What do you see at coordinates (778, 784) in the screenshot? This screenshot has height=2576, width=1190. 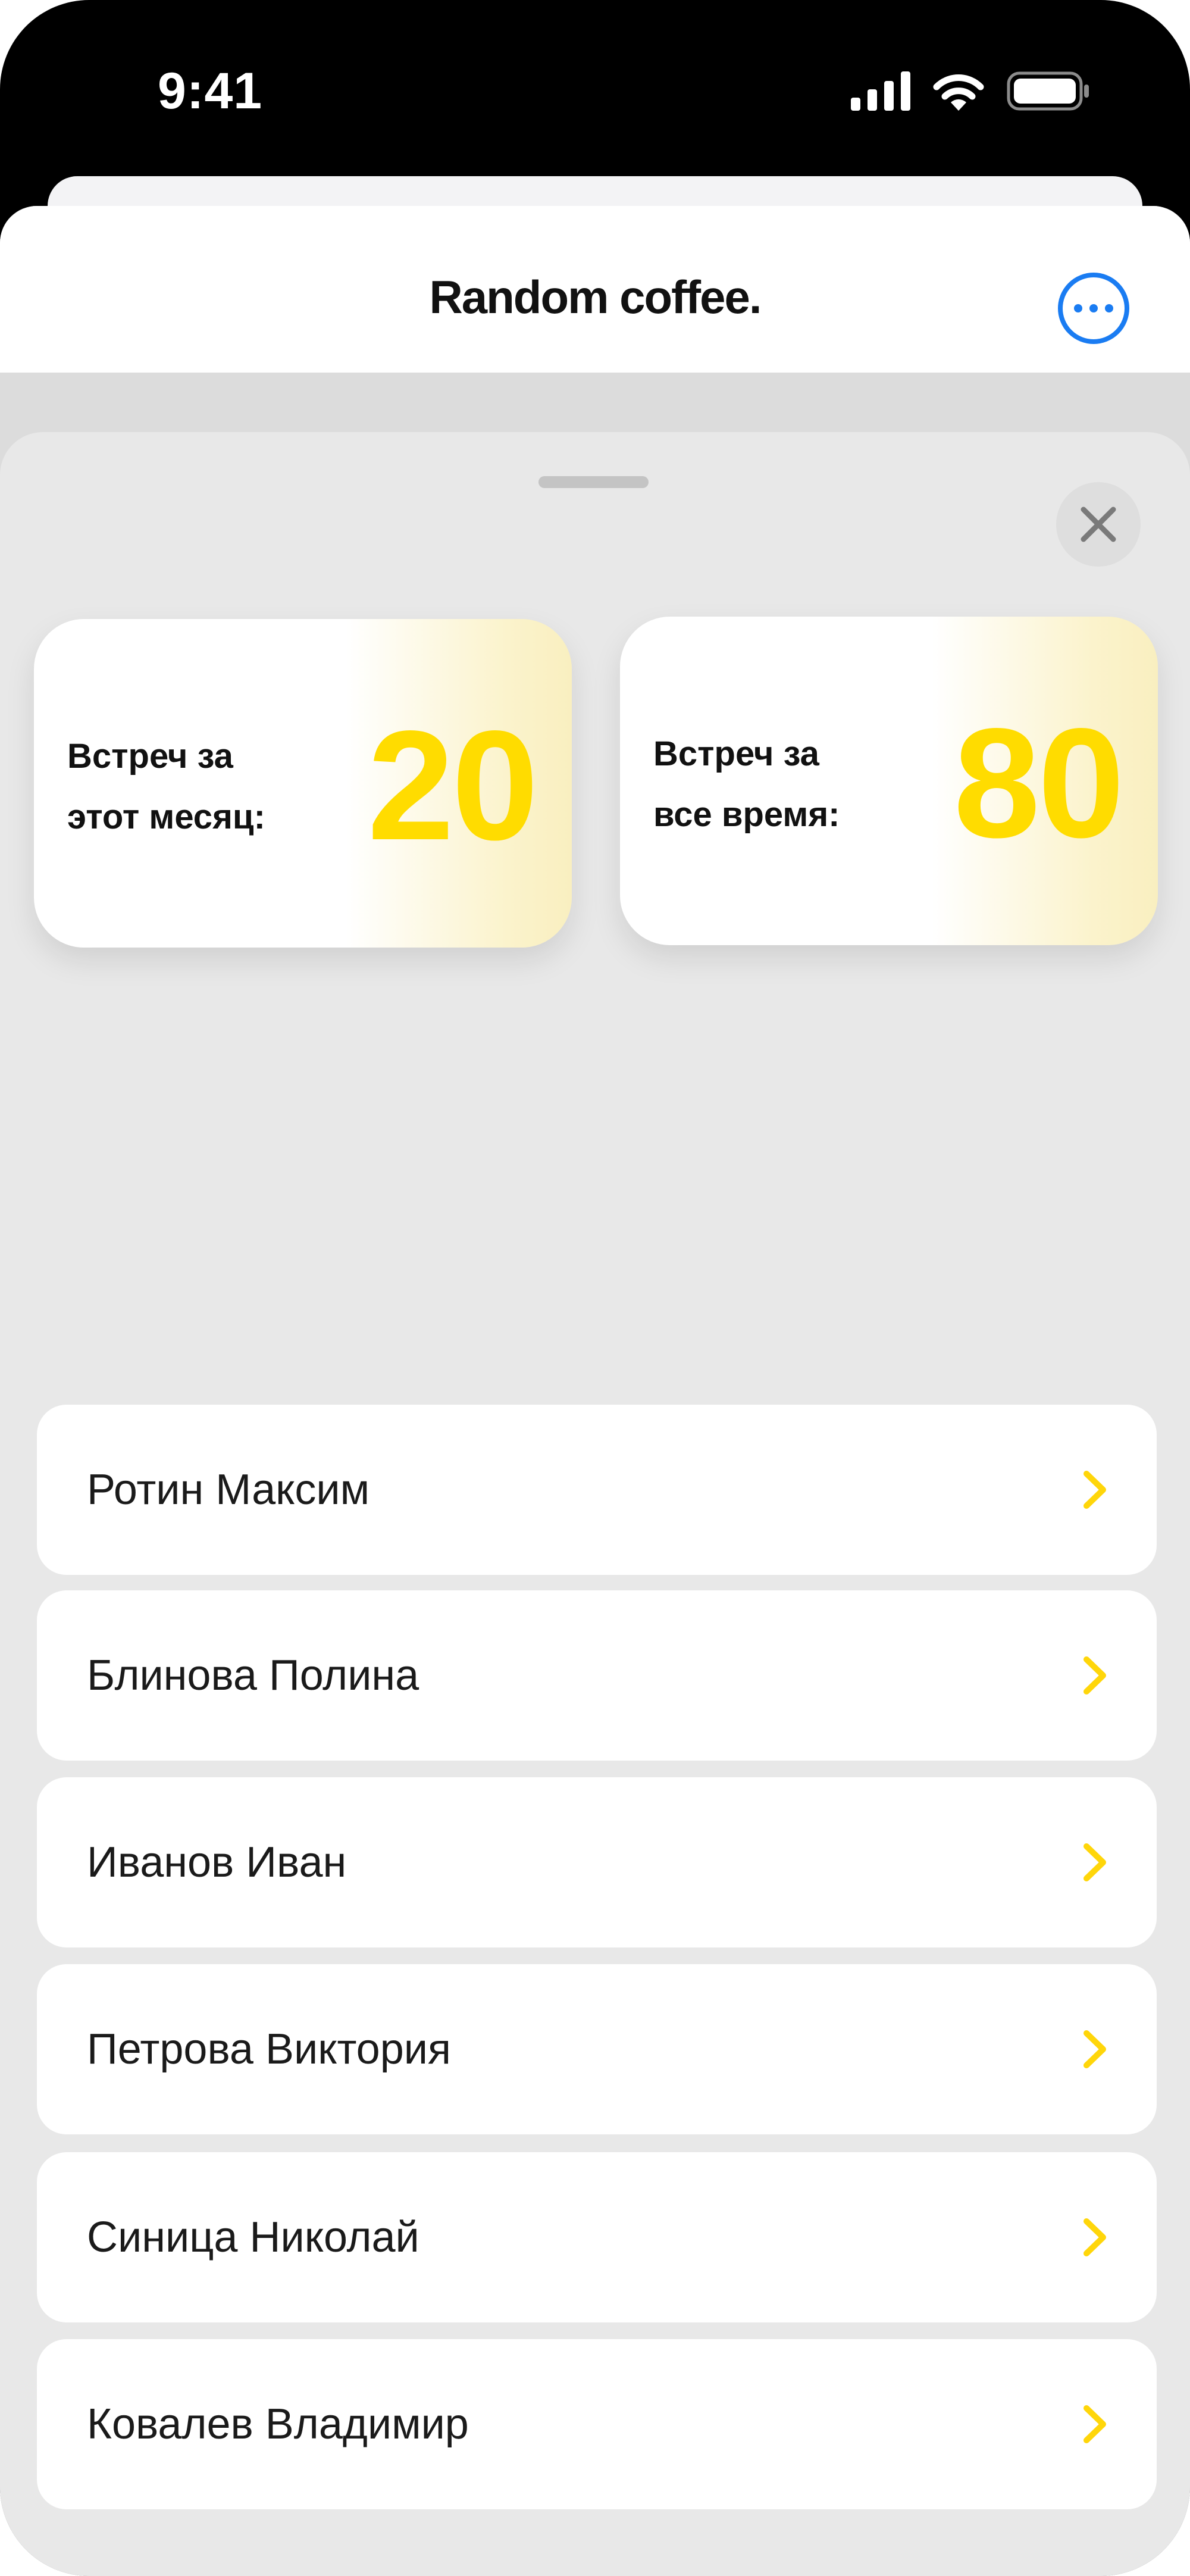 I see `stat-label: Встреч за все время:` at bounding box center [778, 784].